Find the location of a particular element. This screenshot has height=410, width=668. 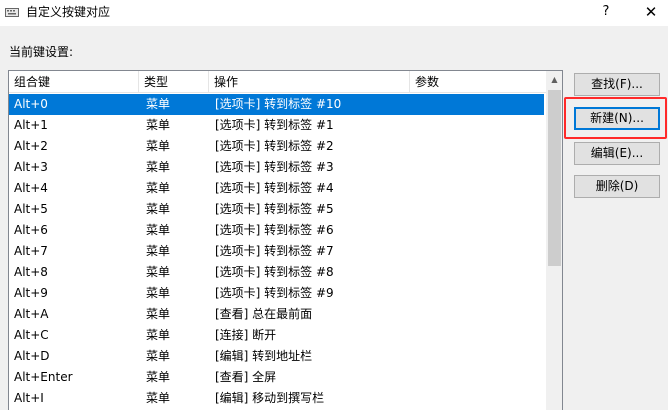

column-header-param: 参数 is located at coordinates (478, 82).